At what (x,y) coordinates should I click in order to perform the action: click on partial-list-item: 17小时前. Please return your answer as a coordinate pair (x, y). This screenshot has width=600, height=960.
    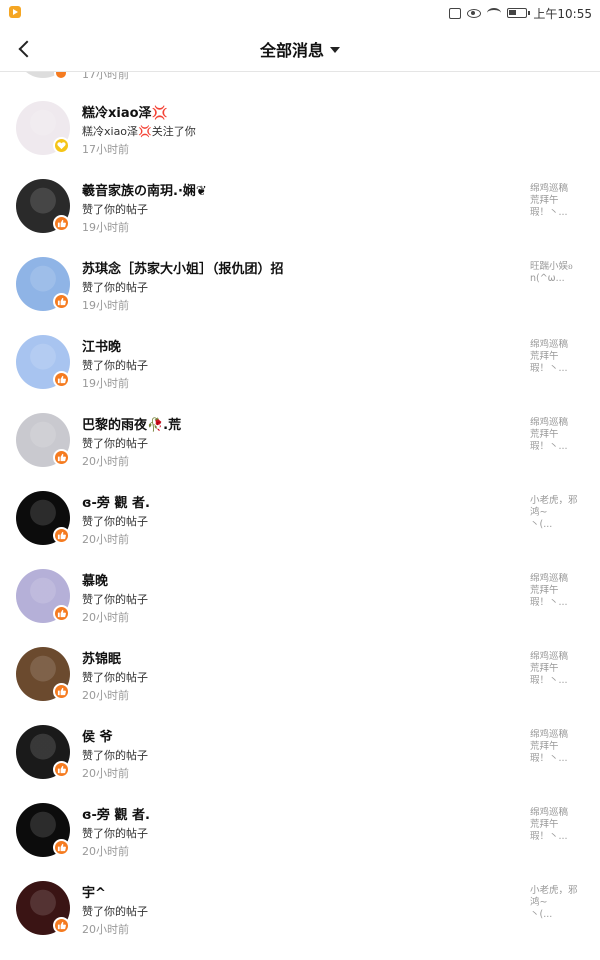
    Looking at the image, I should click on (300, 77).